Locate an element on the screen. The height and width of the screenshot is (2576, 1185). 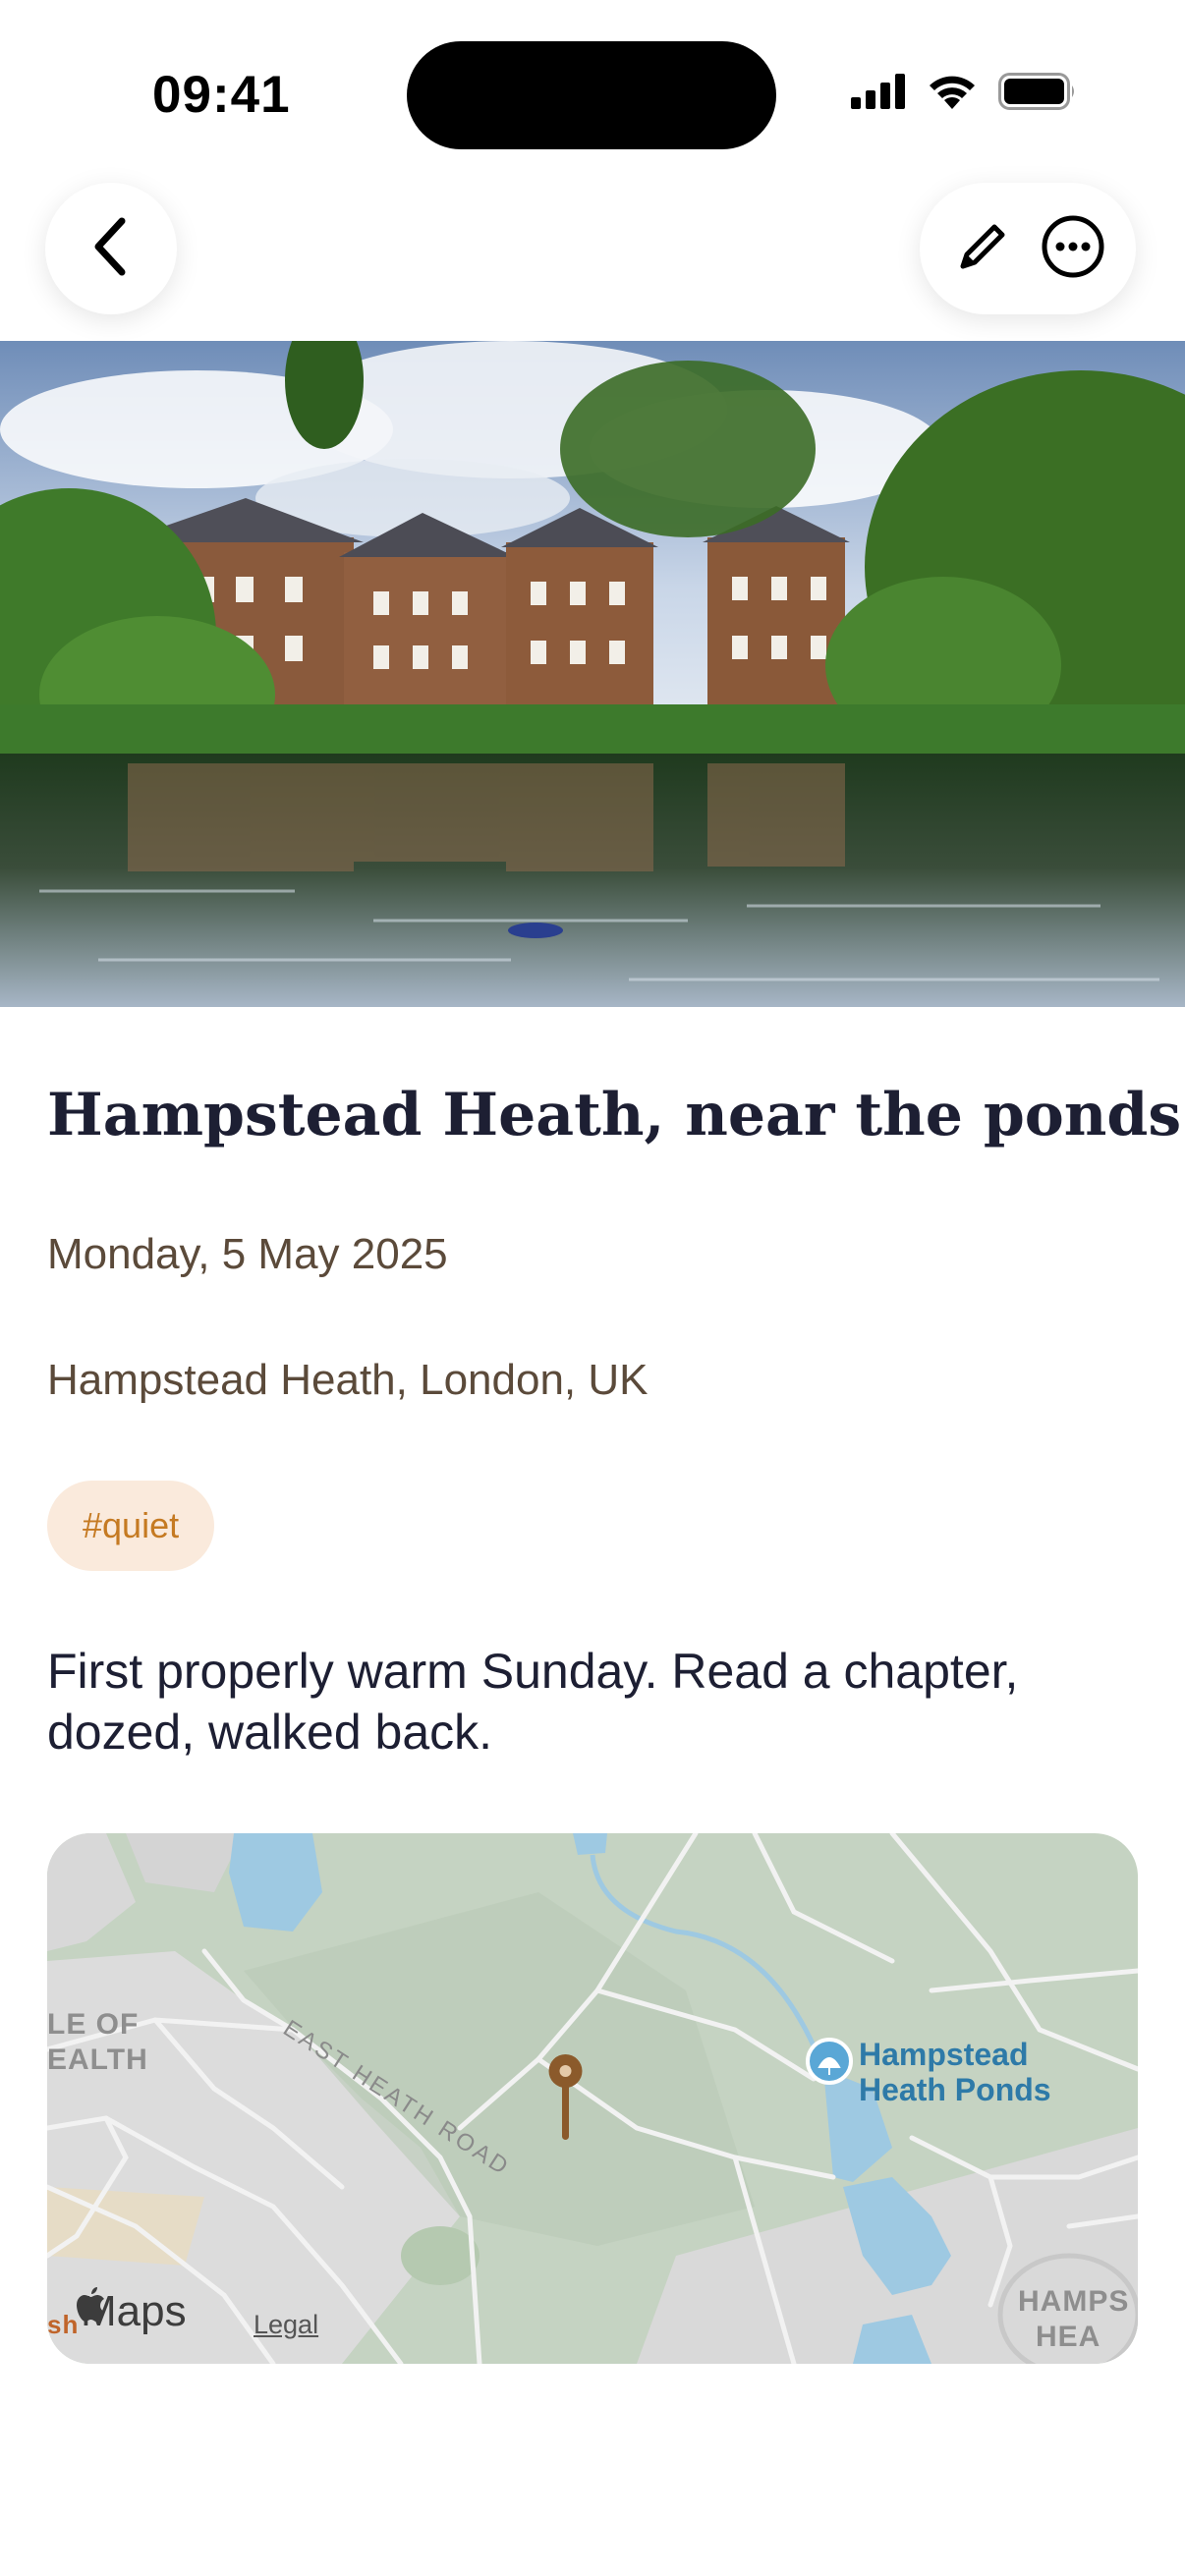
pencil-icon is located at coordinates (983, 249).